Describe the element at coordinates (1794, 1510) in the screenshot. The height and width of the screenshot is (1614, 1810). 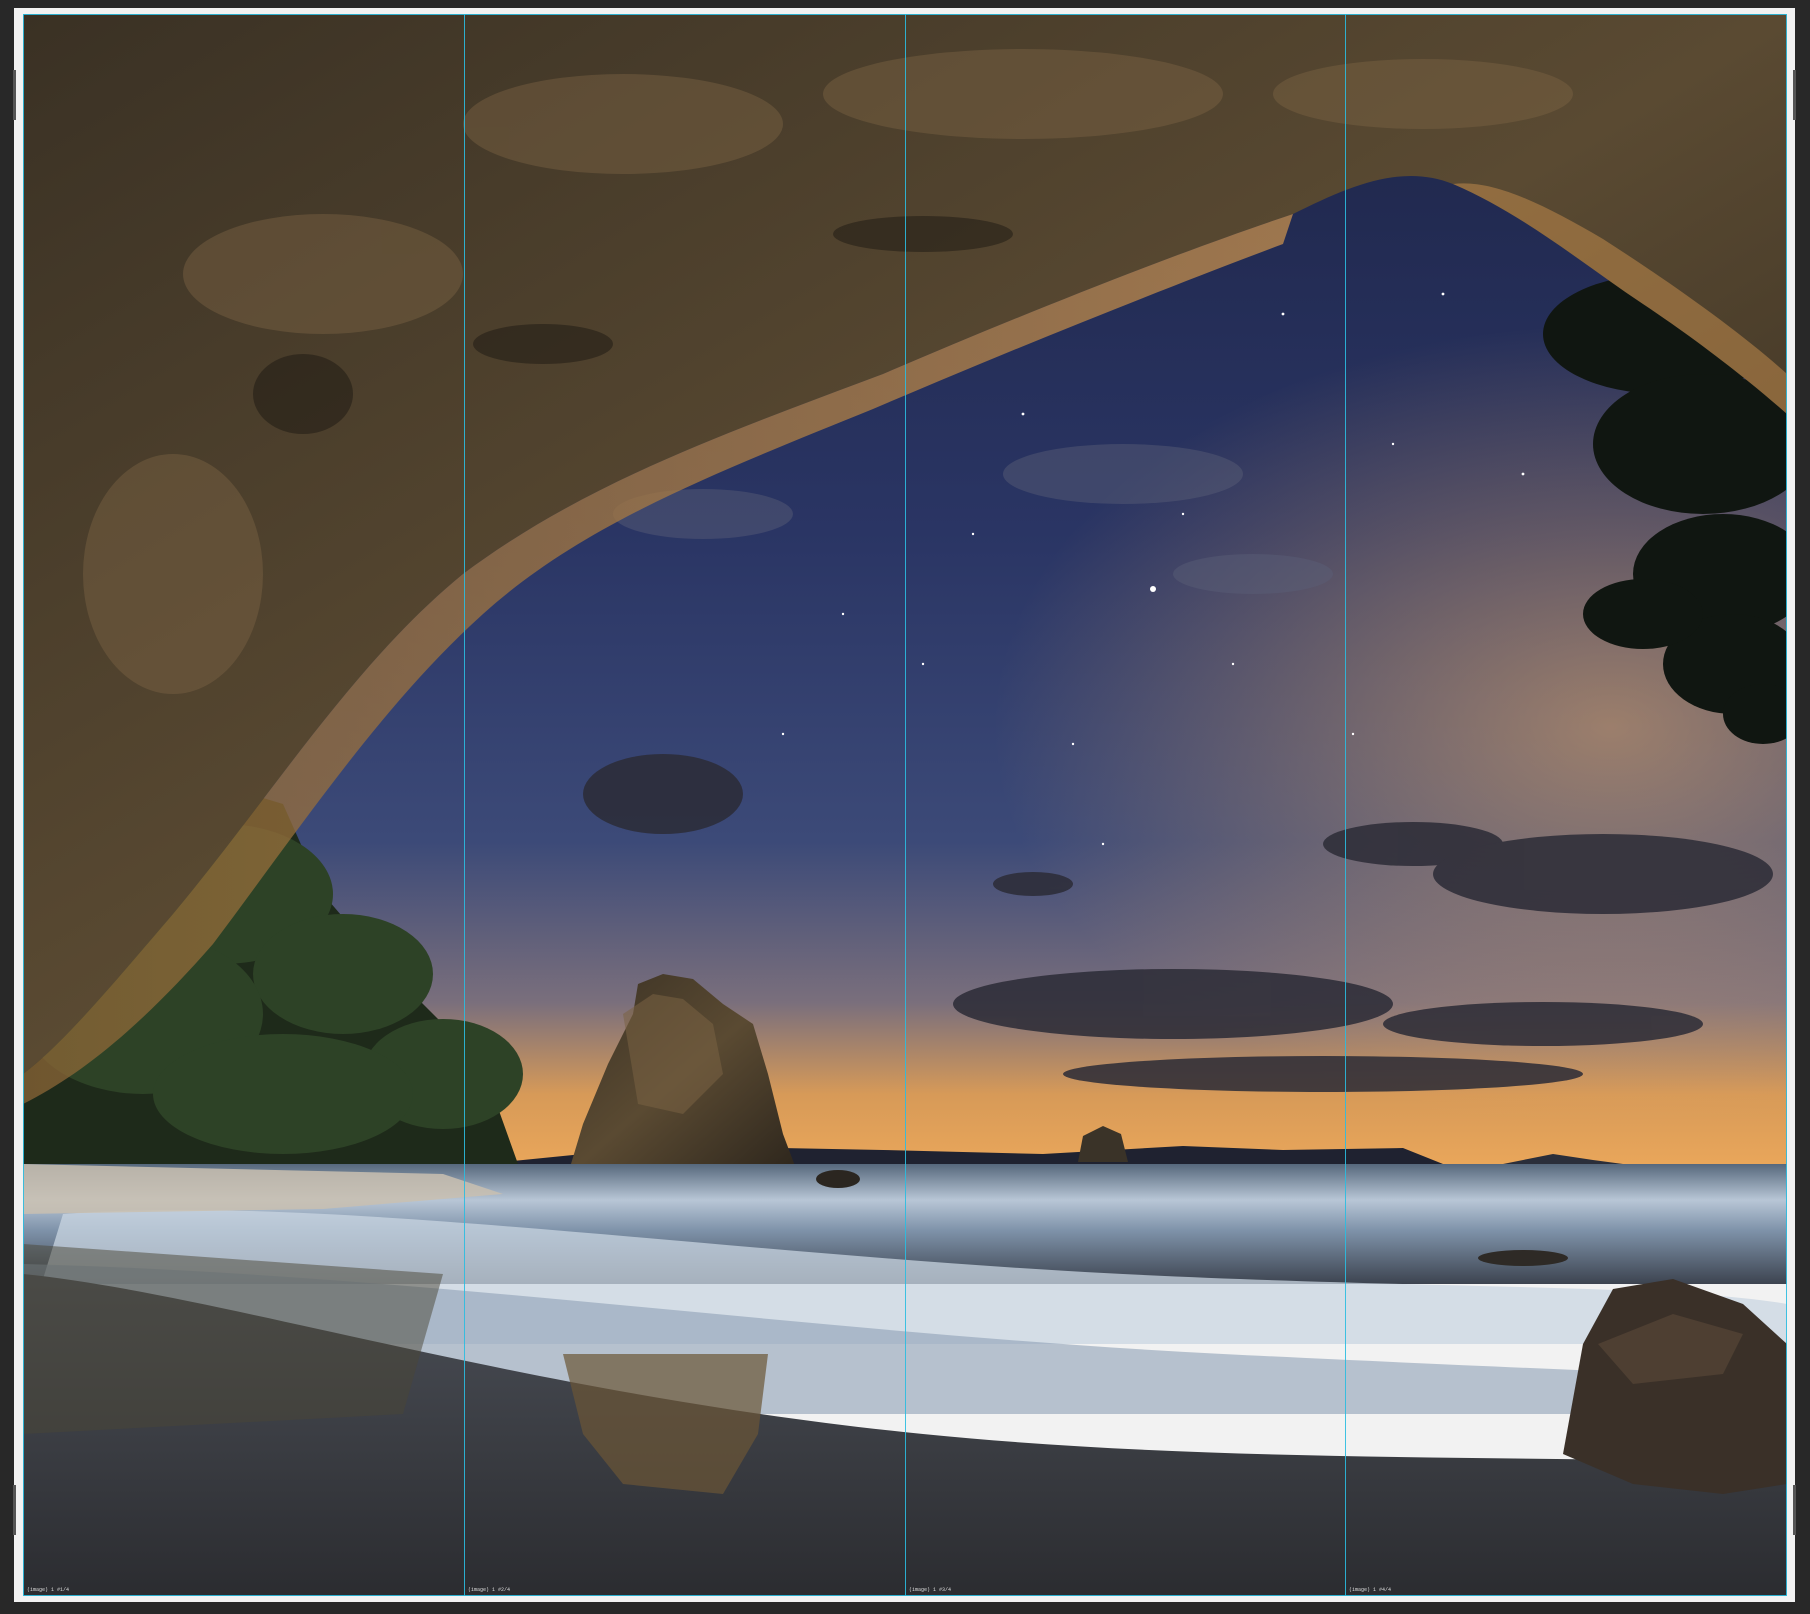
I see `right-trim-mark-bottom` at that location.